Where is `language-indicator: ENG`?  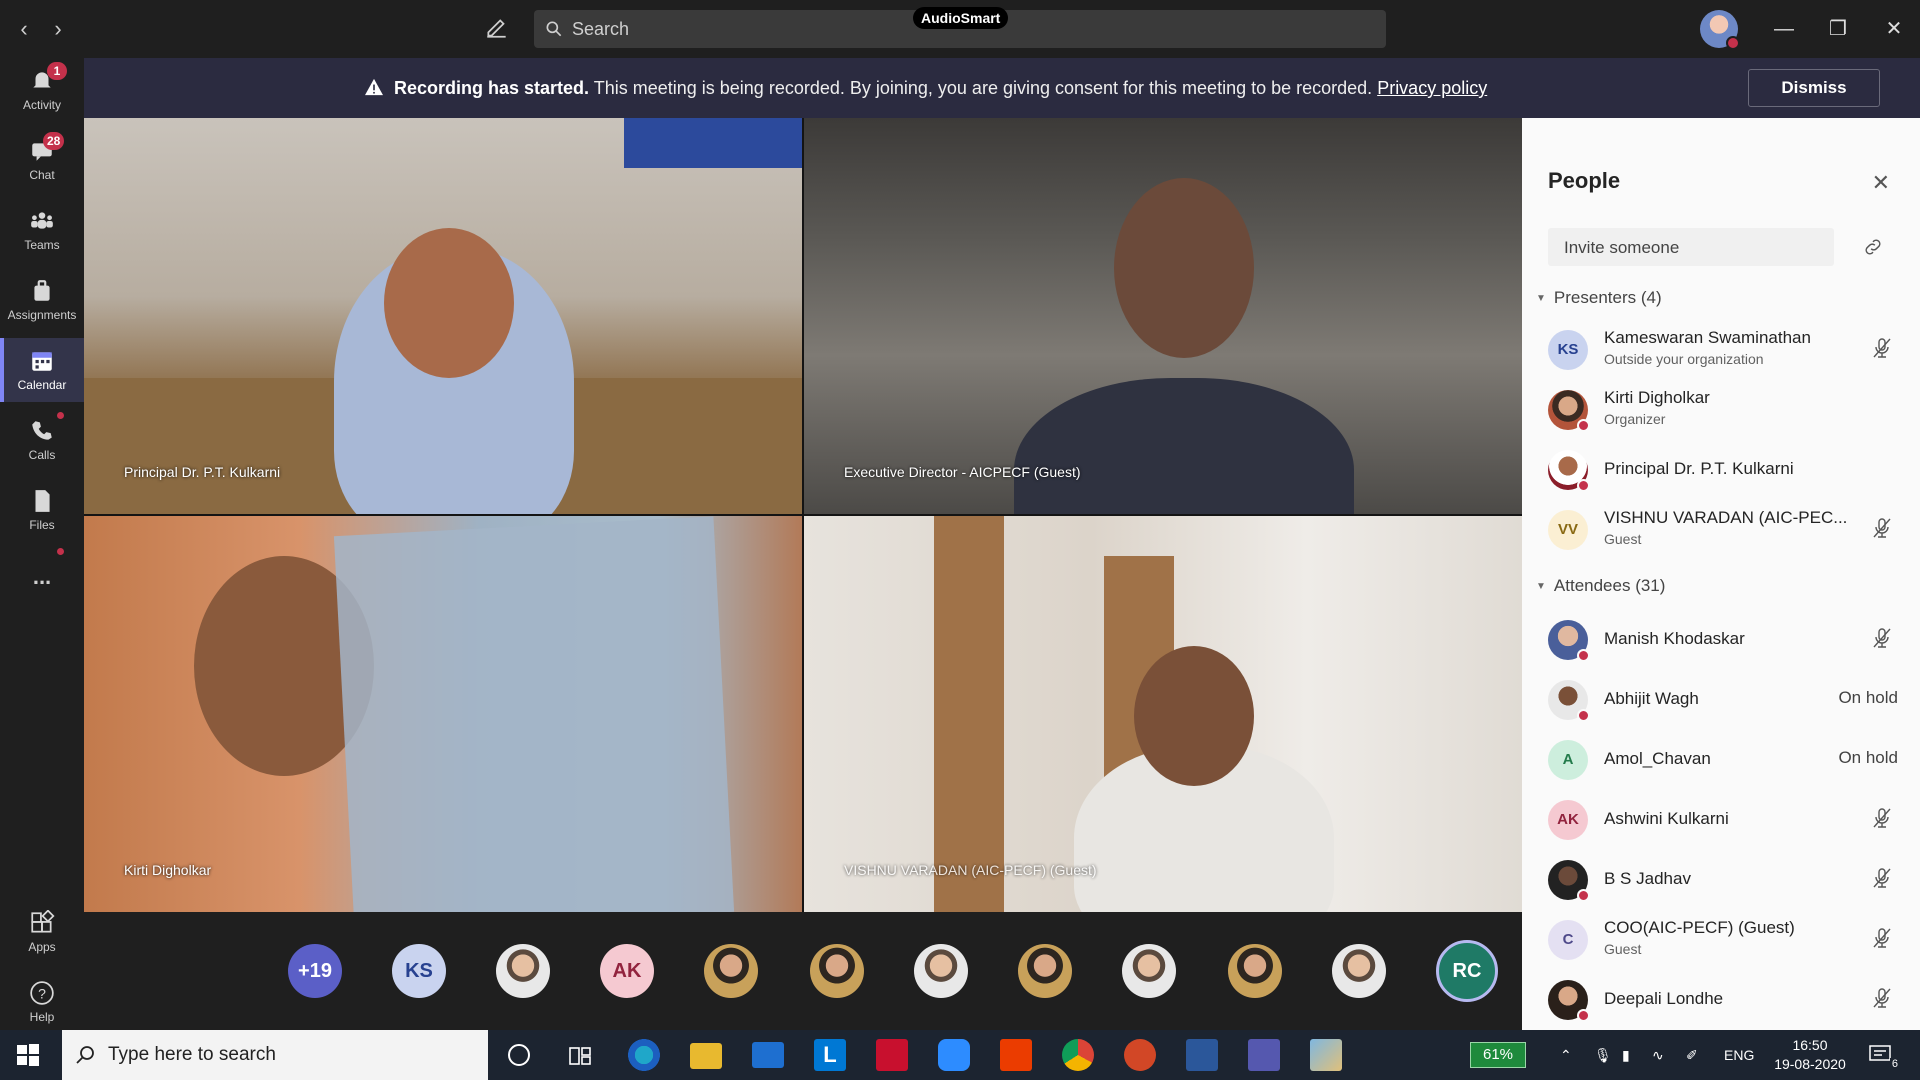 language-indicator: ENG is located at coordinates (1739, 1055).